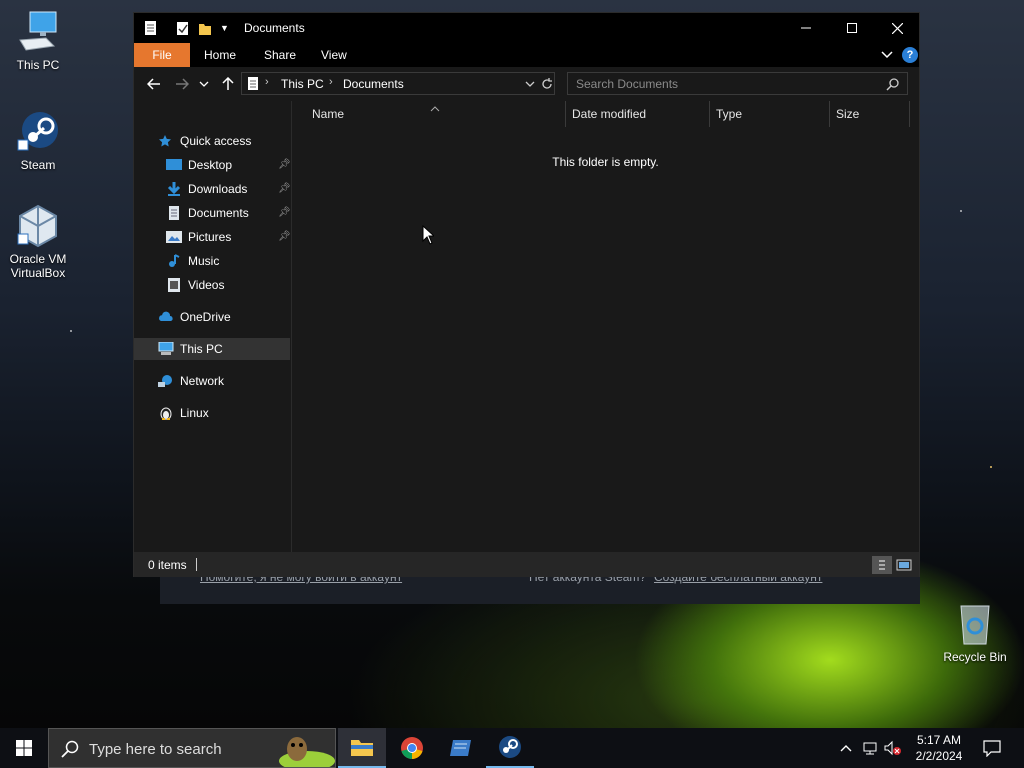 Image resolution: width=1024 pixels, height=768 pixels. What do you see at coordinates (280, 55) in the screenshot?
I see `tab-share: Share` at bounding box center [280, 55].